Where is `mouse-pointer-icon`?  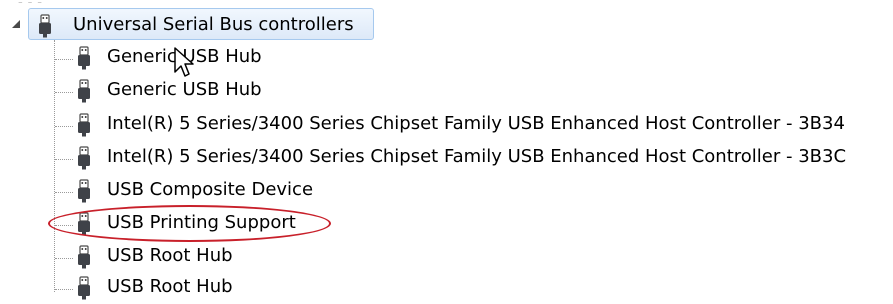
mouse-pointer-icon is located at coordinates (184, 62).